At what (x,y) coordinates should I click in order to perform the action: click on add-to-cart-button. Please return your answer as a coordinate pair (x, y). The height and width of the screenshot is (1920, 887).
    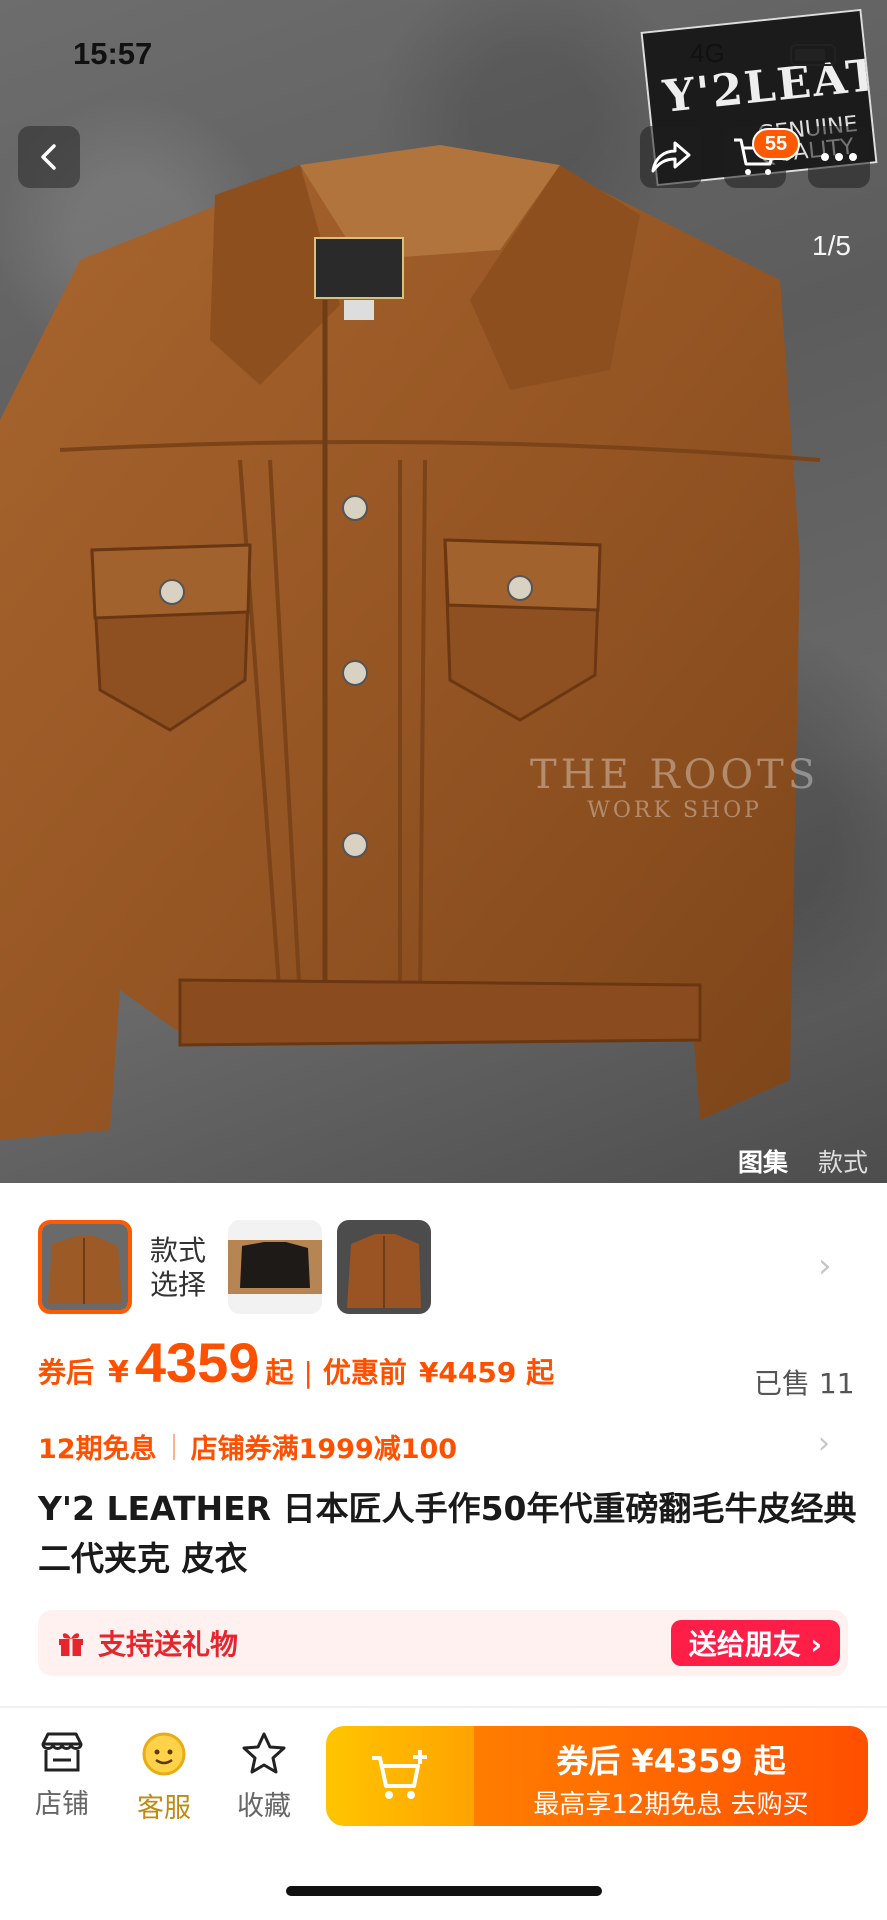
    Looking at the image, I should click on (400, 1776).